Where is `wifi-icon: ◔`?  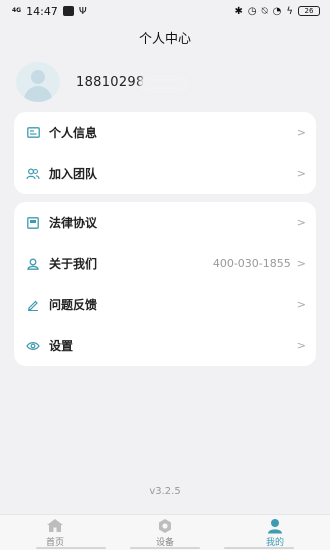 wifi-icon: ◔ is located at coordinates (277, 11).